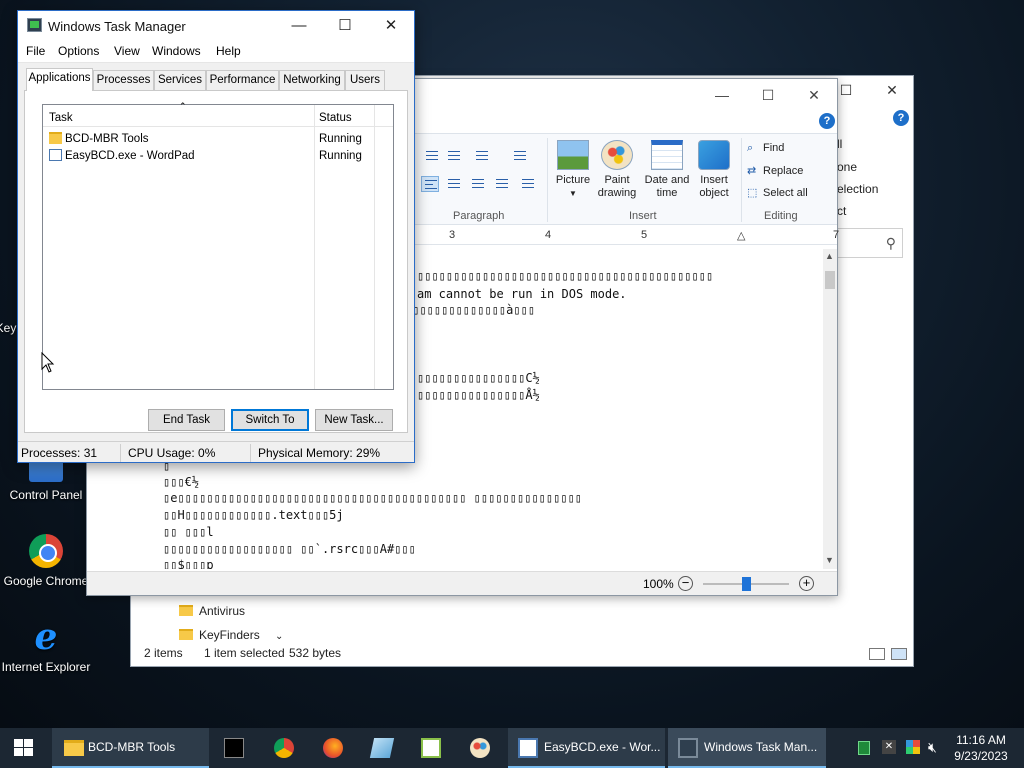 This screenshot has height=768, width=1024. What do you see at coordinates (188, 563) in the screenshot?
I see `doc-line: ▯▯$▯▯▯p` at bounding box center [188, 563].